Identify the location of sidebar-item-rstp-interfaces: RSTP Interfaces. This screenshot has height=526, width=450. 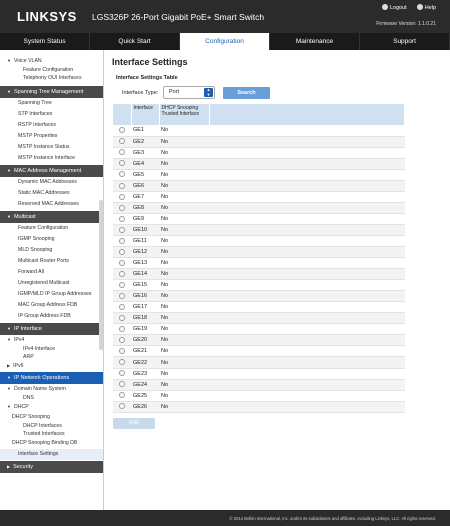
(51, 125).